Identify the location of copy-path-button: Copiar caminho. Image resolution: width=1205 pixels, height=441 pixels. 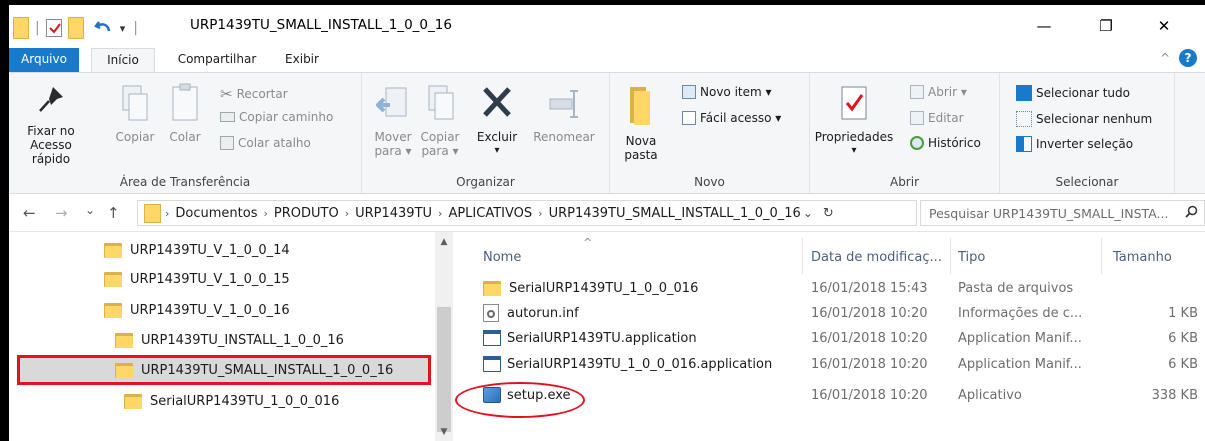
(276, 117).